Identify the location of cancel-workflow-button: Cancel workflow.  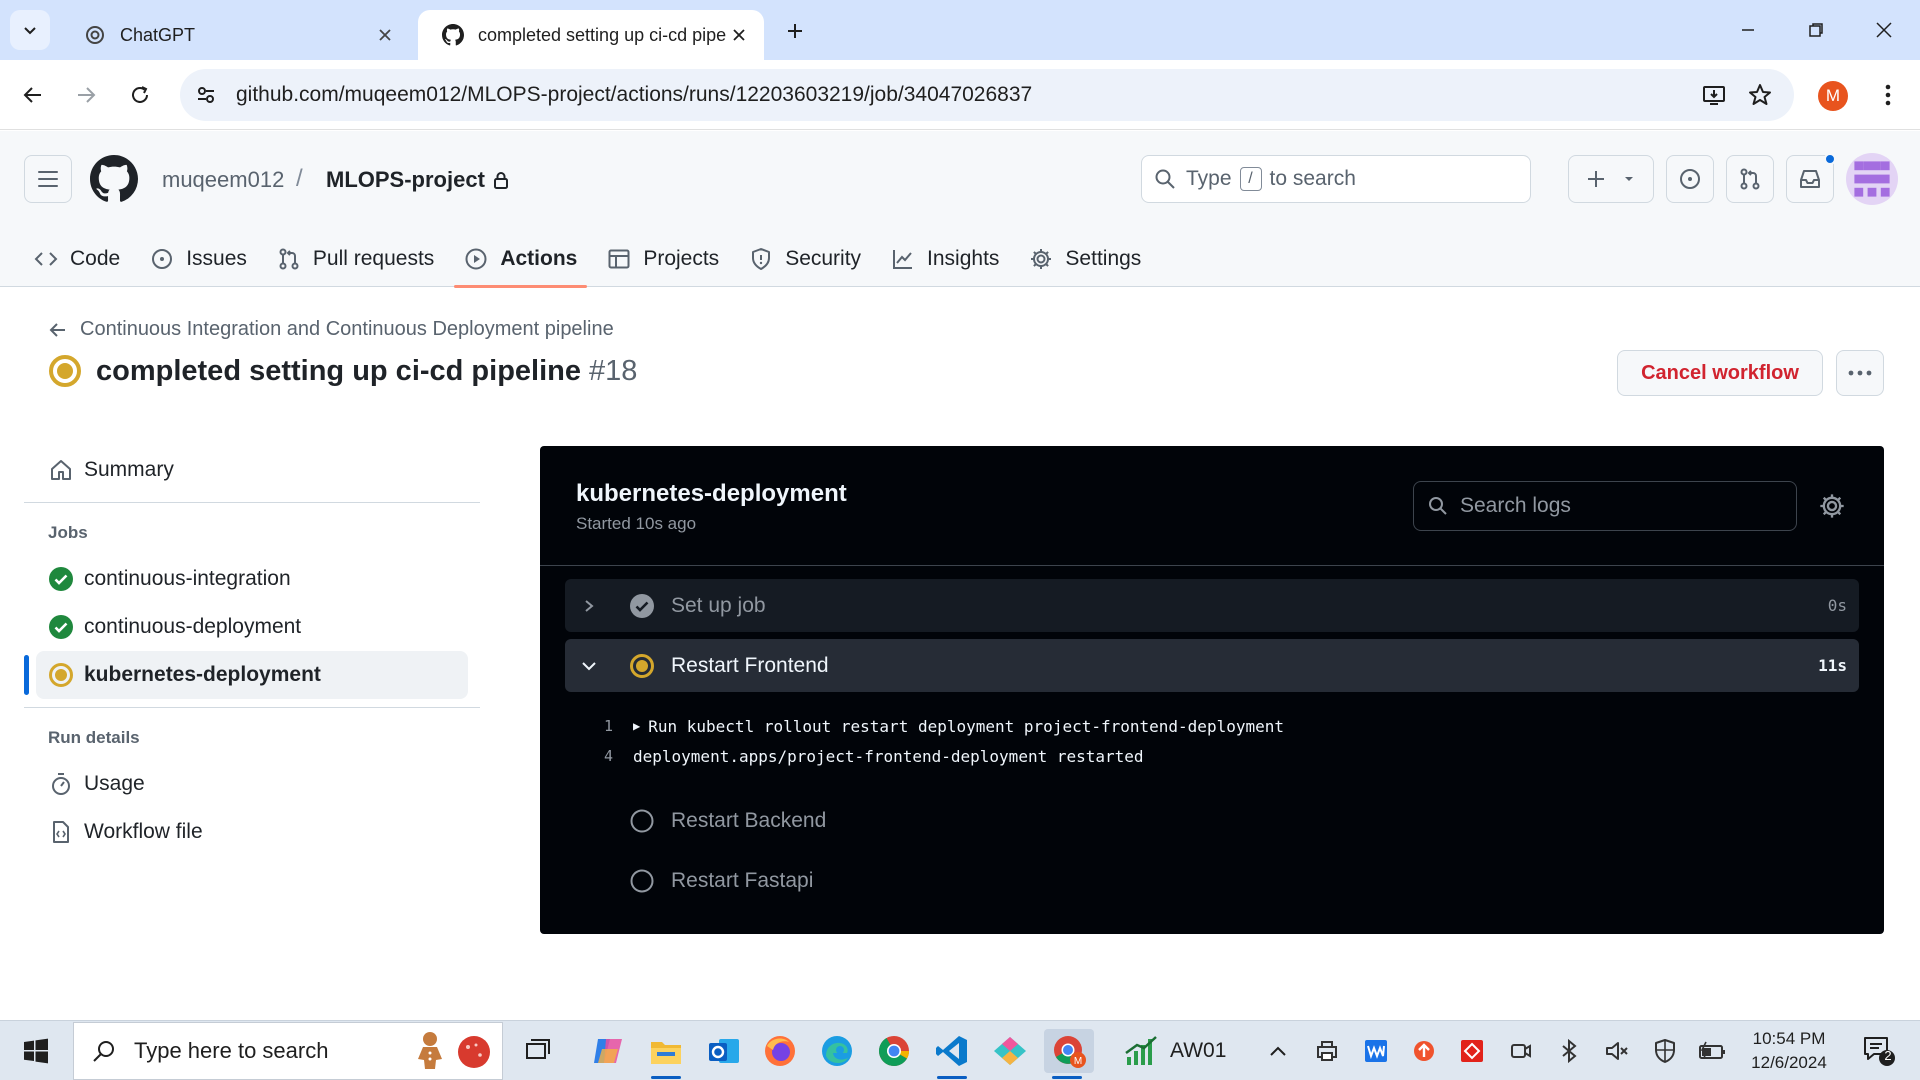
(1720, 373).